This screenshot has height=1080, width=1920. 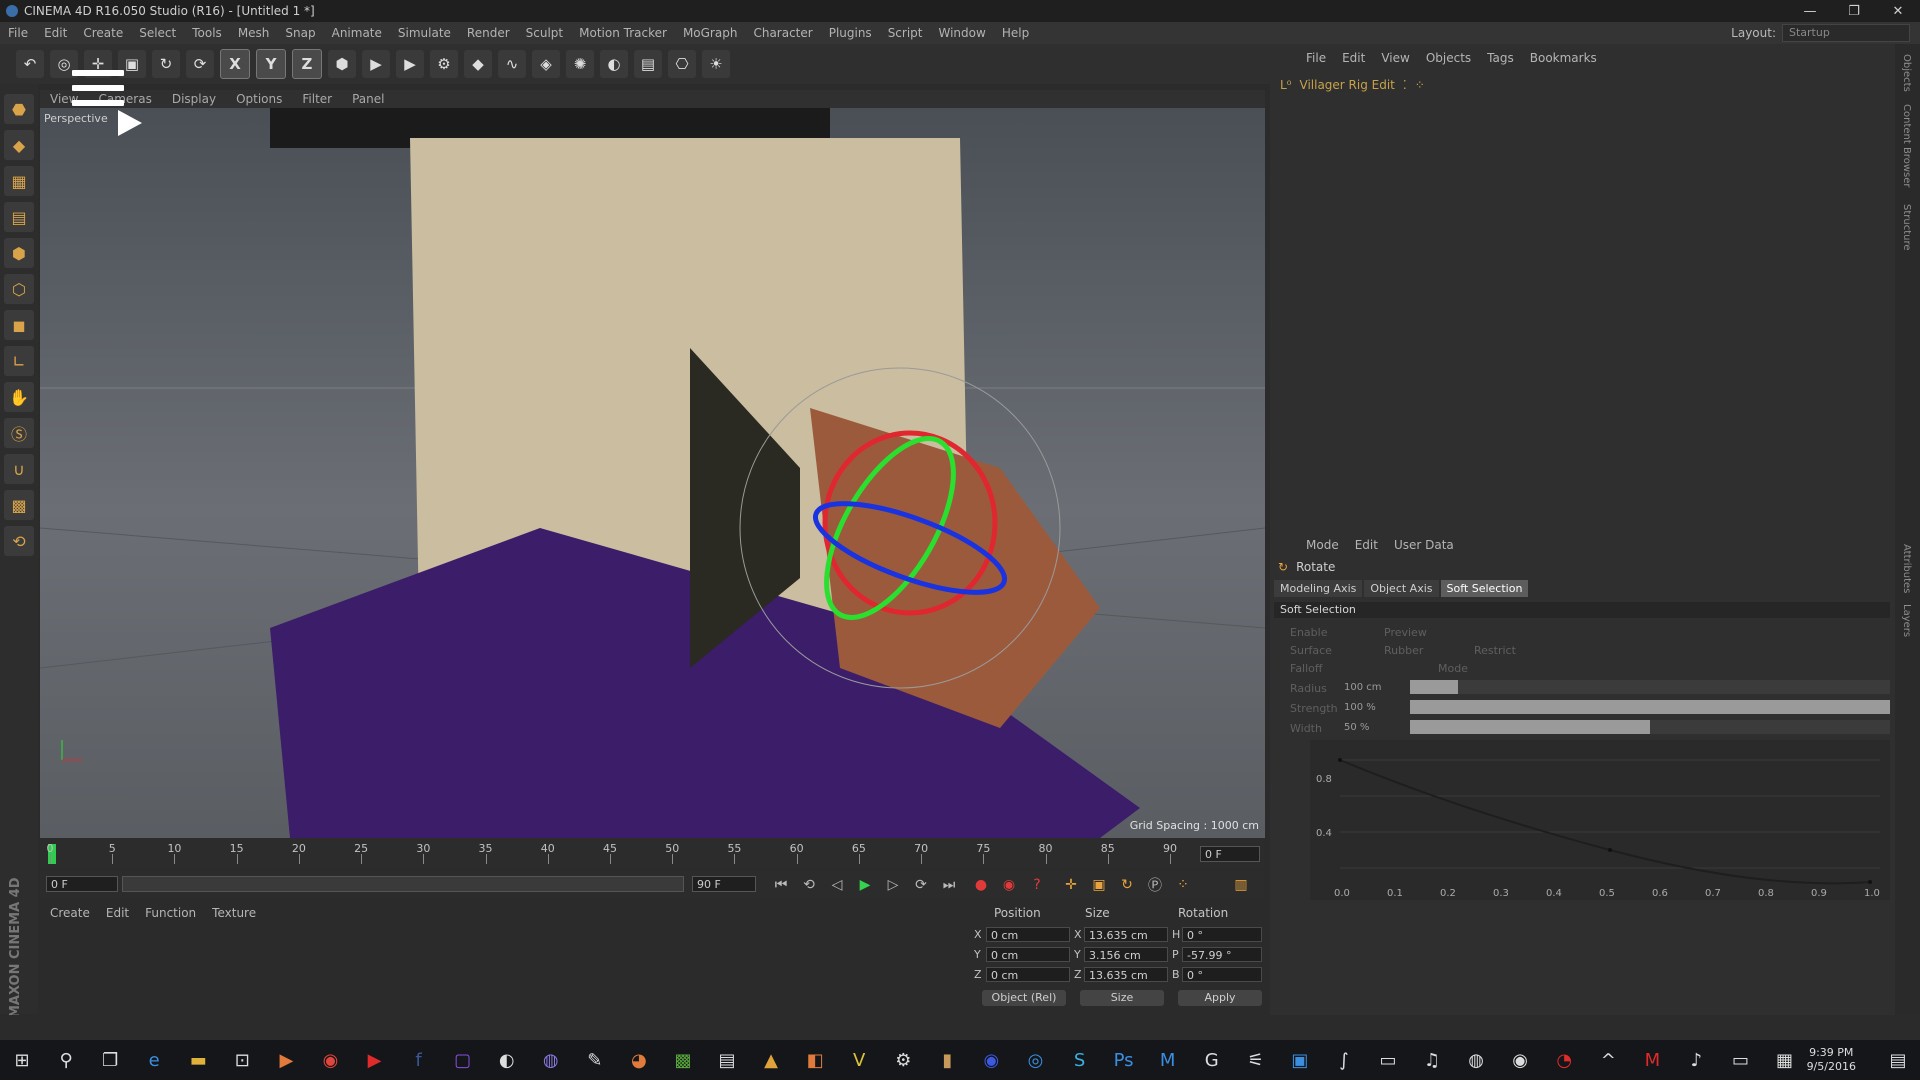 I want to click on menu-mograph: MoGraph, so click(x=710, y=33).